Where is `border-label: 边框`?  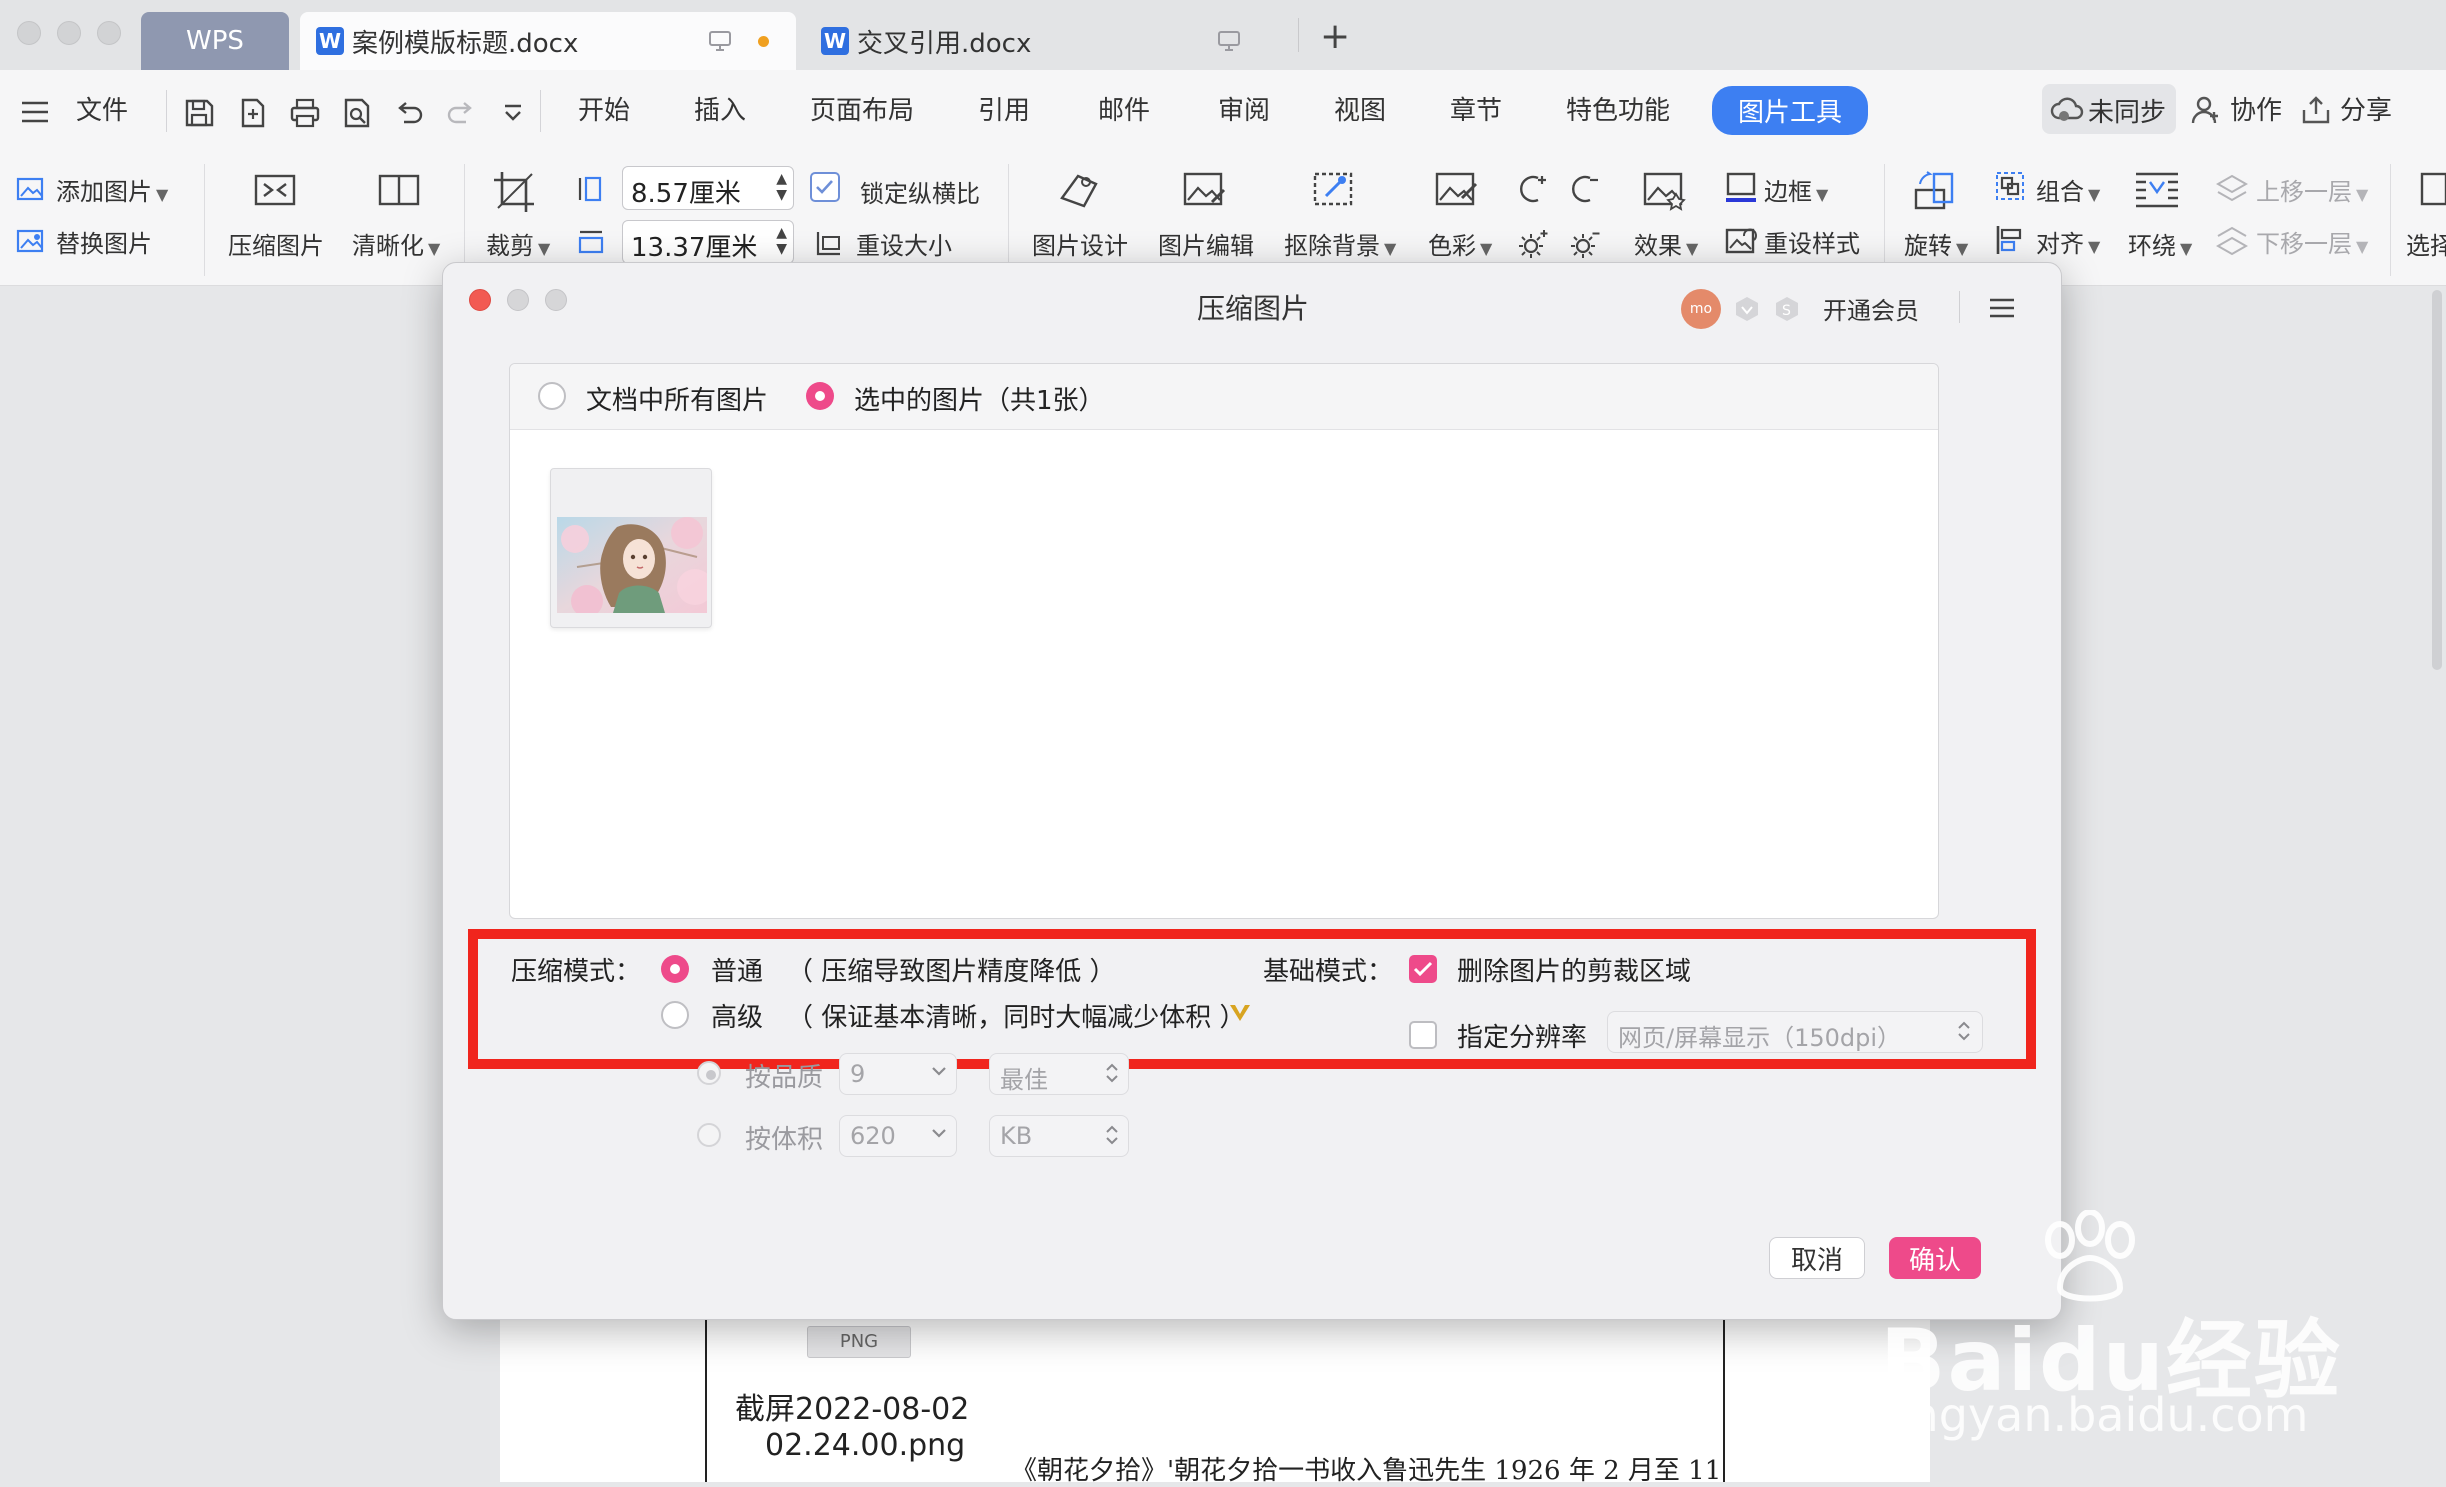
border-label: 边框 is located at coordinates (1788, 192).